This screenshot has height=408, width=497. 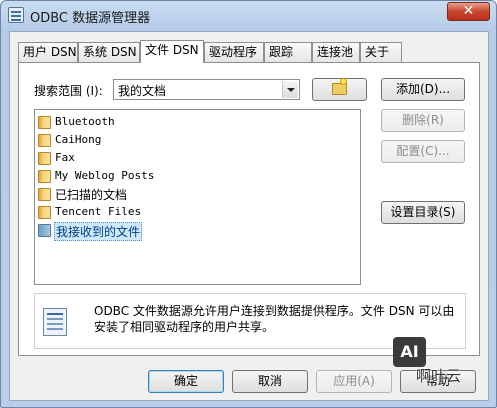 I want to click on lookin-value: 我的文档, so click(x=142, y=91).